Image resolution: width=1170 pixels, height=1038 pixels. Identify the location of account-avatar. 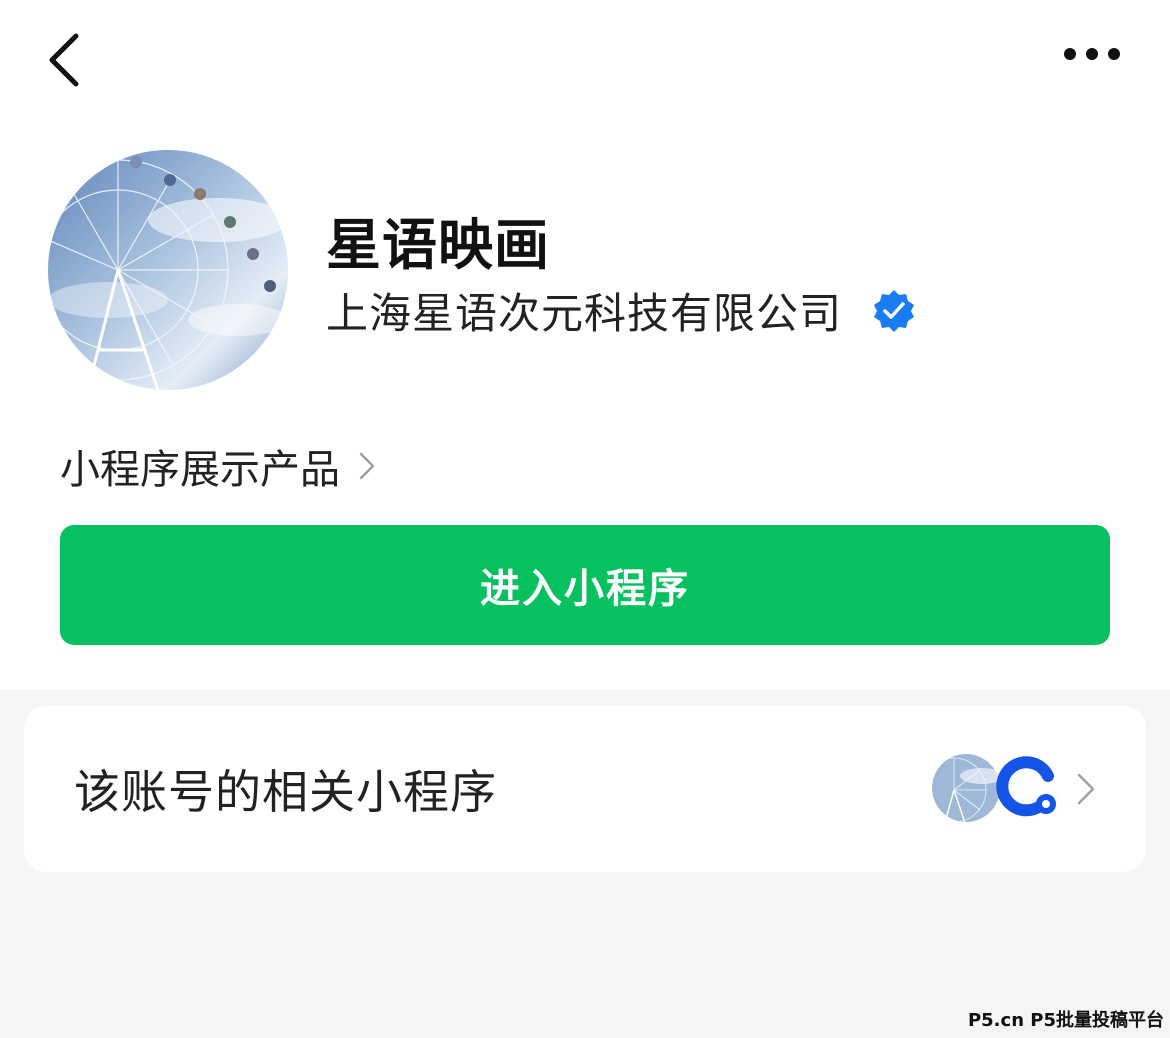
(168, 270).